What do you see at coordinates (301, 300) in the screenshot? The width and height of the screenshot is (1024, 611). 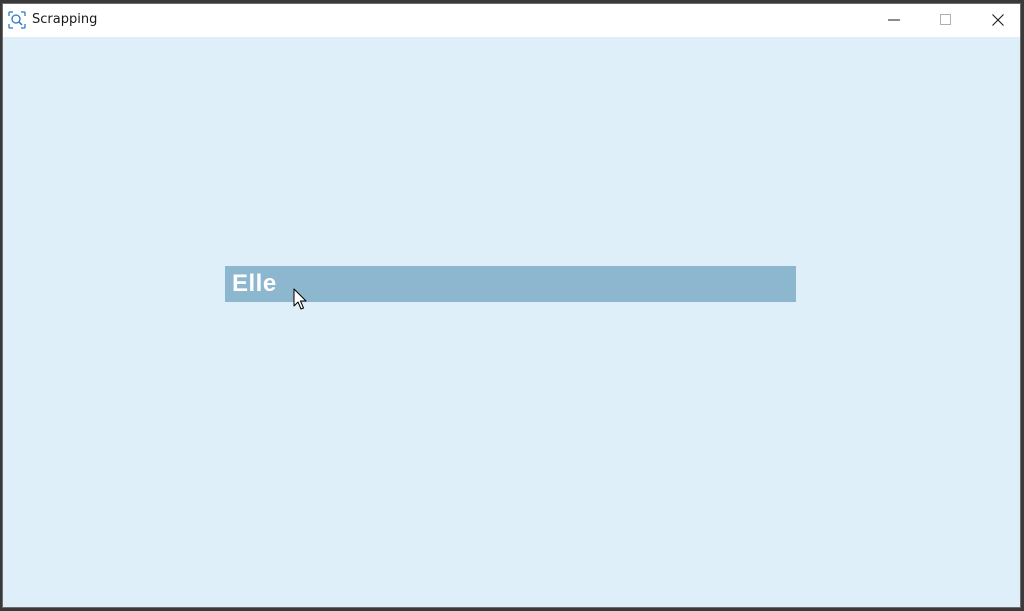 I see `mouse-pointer-icon` at bounding box center [301, 300].